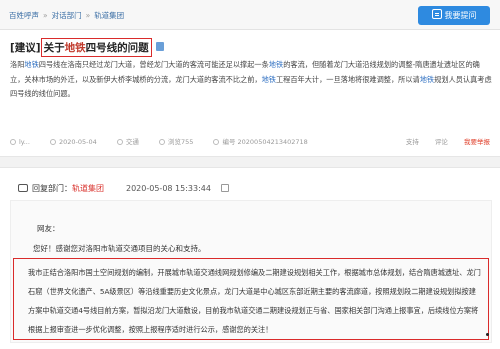 The height and width of the screenshot is (349, 500). Describe the element at coordinates (24, 15) in the screenshot. I see `breadcrumb-item-public-voice: 百姓呼声` at that location.